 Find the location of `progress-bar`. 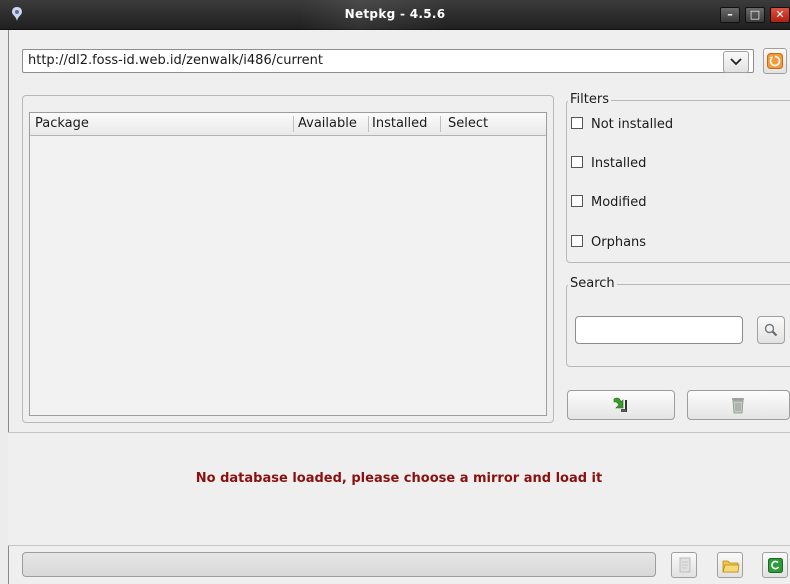

progress-bar is located at coordinates (339, 564).